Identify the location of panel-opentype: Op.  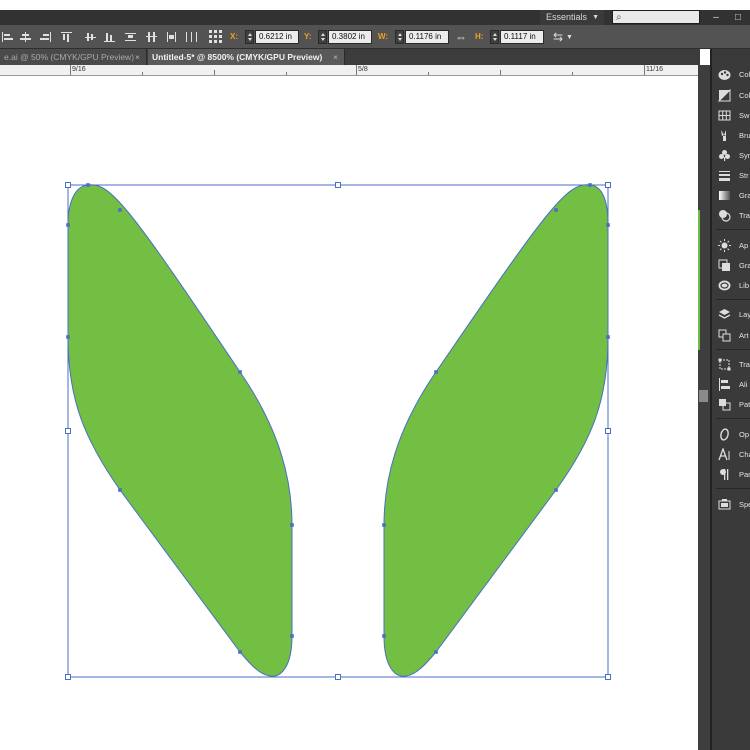
(731, 434).